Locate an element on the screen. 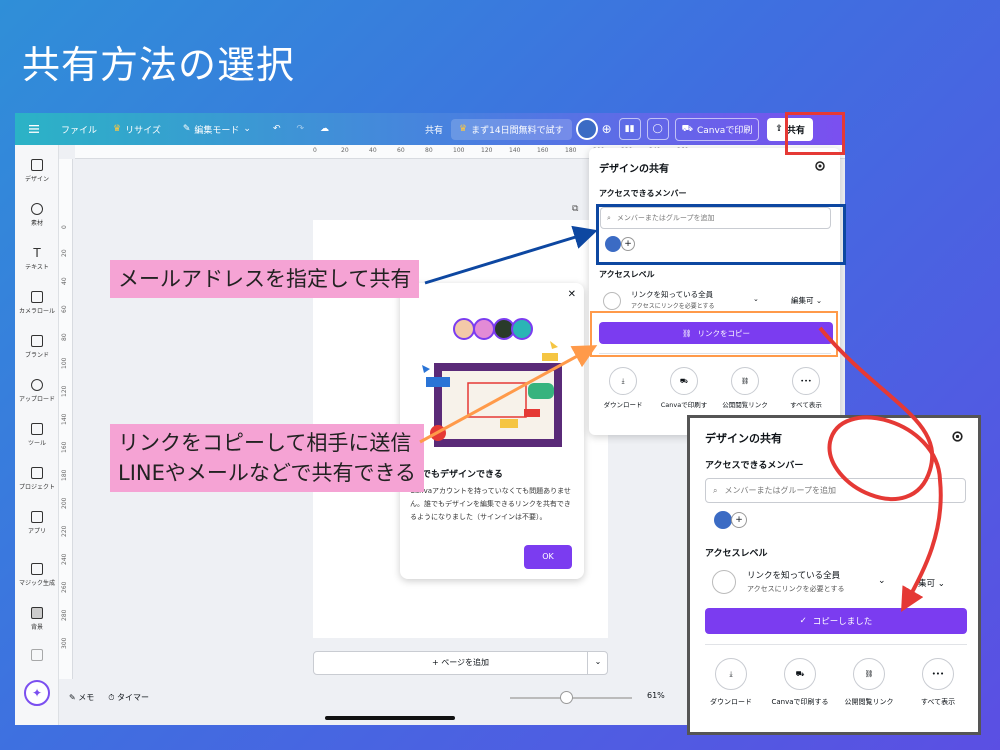 The height and width of the screenshot is (750, 1000). text-icon: T is located at coordinates (37, 253).